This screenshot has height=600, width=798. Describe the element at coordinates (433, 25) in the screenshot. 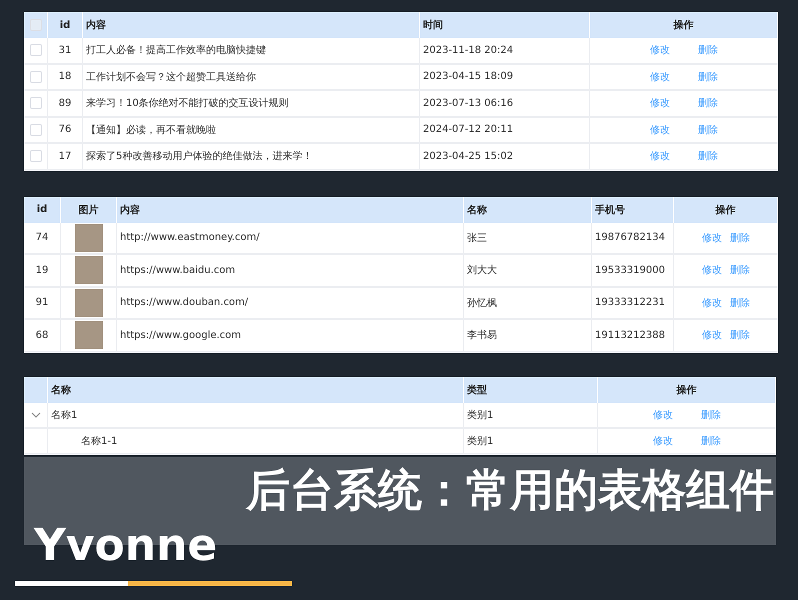

I see `column-header: 时间` at that location.